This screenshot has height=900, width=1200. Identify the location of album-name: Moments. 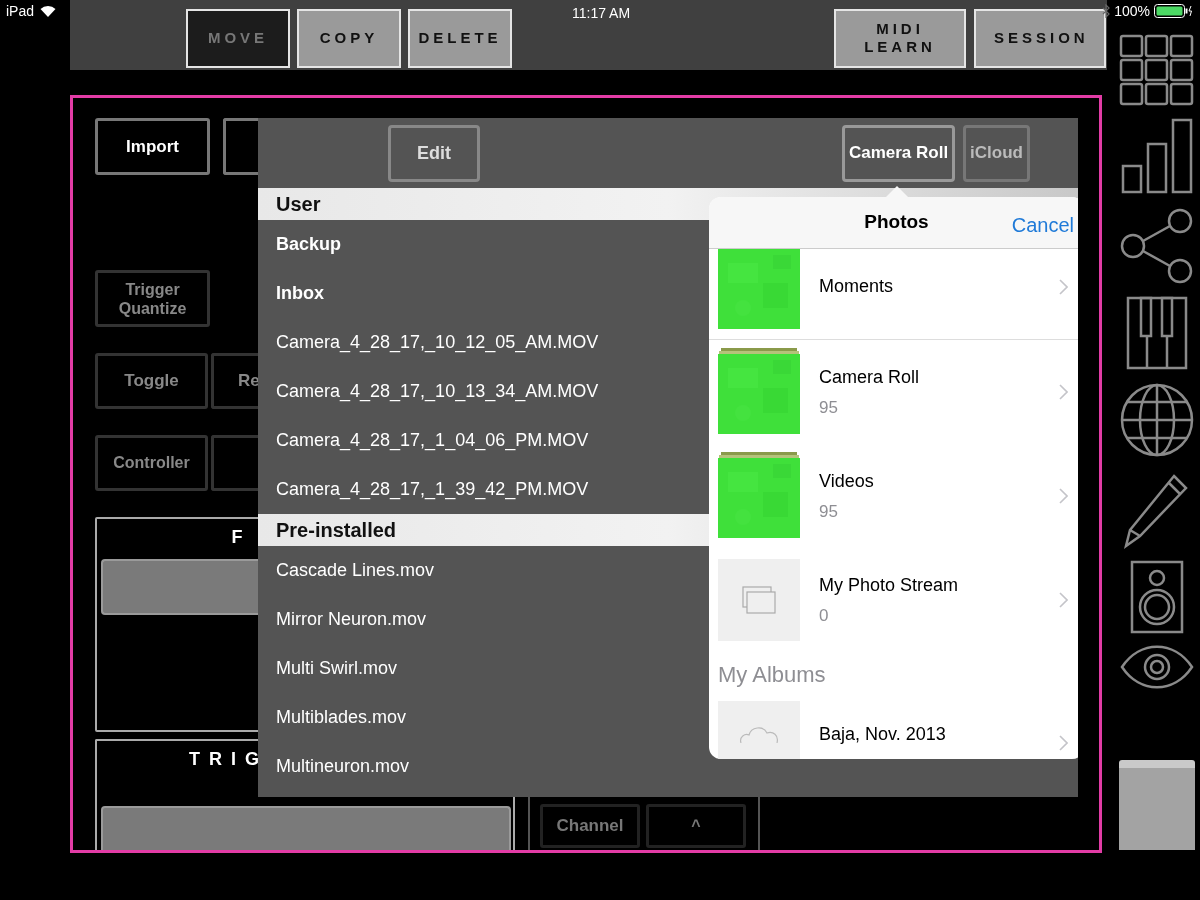
(856, 286).